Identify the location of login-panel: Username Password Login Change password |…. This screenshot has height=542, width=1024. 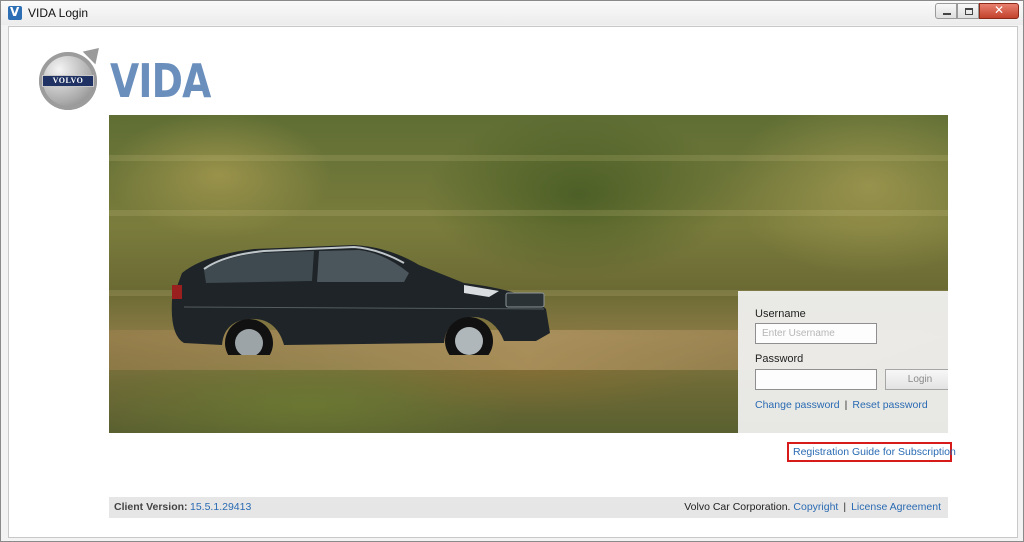
(843, 362).